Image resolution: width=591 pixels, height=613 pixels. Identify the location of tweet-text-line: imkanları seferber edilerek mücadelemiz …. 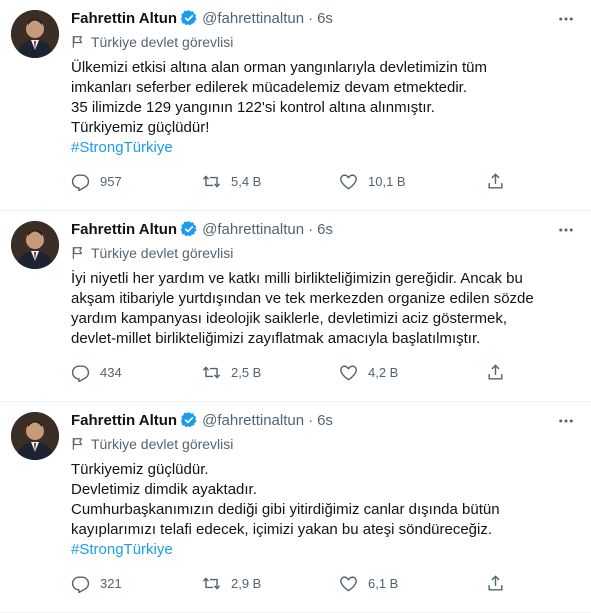
(269, 87).